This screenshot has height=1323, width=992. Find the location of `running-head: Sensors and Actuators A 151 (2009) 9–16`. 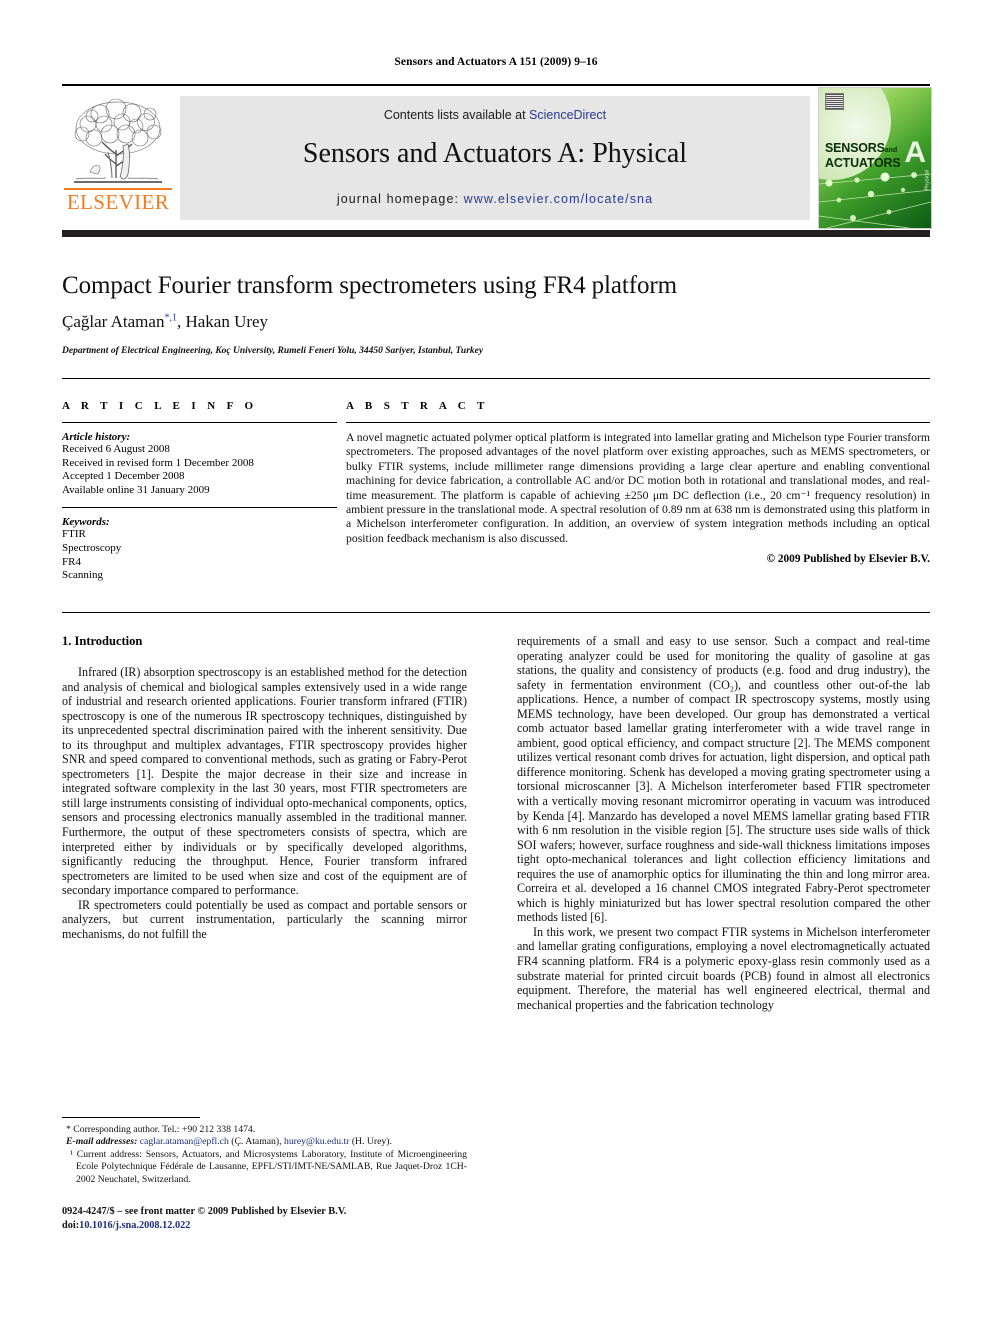

running-head: Sensors and Actuators A 151 (2009) 9–16 is located at coordinates (496, 62).